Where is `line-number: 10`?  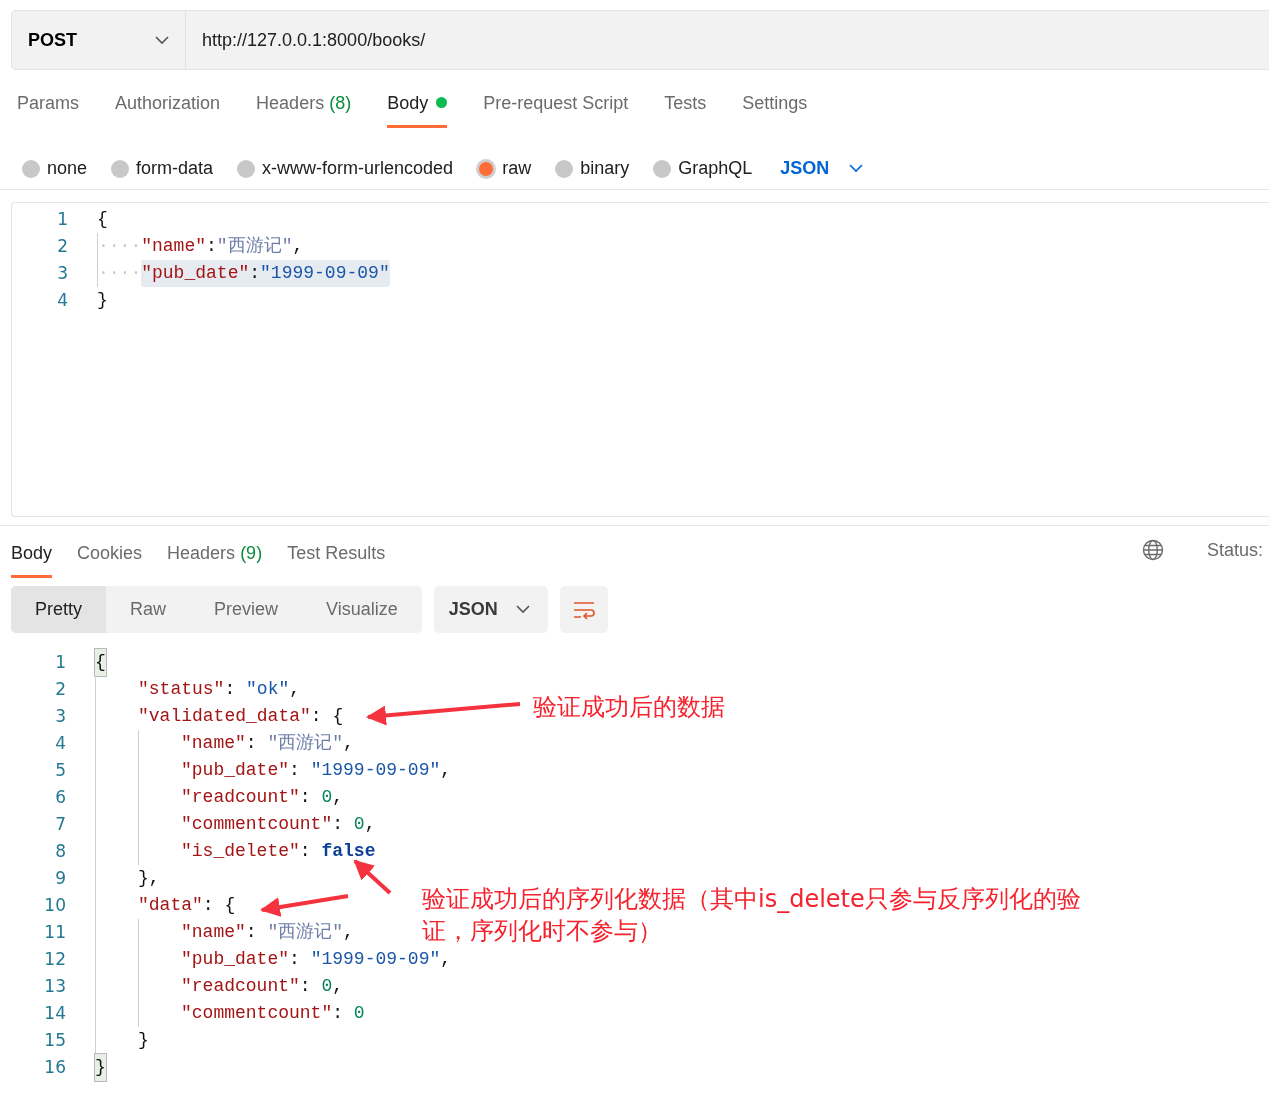
line-number: 10 is located at coordinates (54, 905).